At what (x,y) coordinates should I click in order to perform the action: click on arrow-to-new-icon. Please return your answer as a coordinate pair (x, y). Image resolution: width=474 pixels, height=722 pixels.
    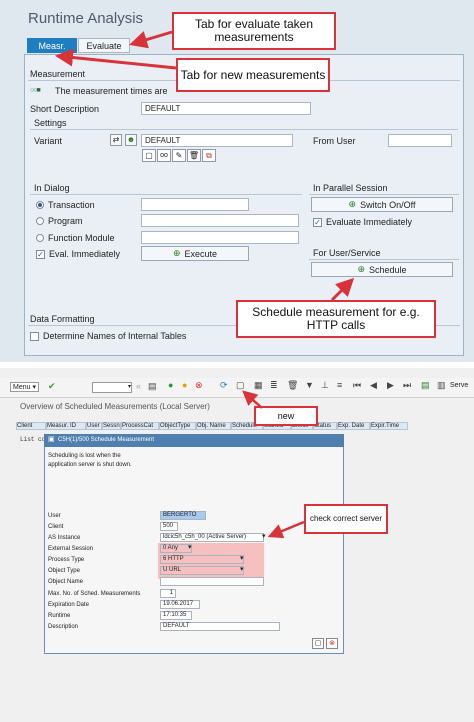
    Looking at the image, I should click on (252, 399).